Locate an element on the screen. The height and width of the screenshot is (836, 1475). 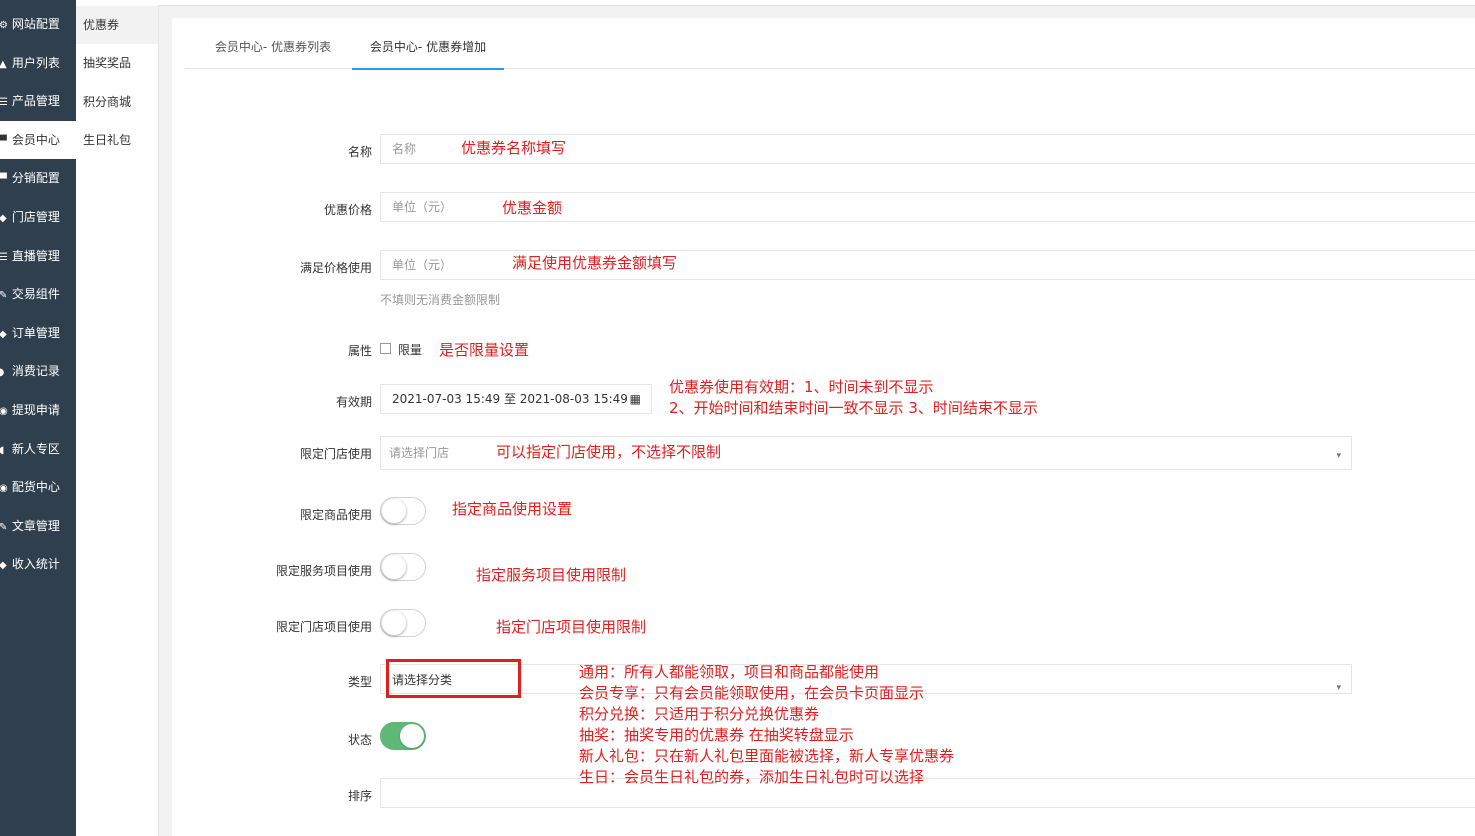
annotation-type-newbie: 新人礼包：只在新人礼包里面能被选择，新人专享优惠券 is located at coordinates (767, 756).